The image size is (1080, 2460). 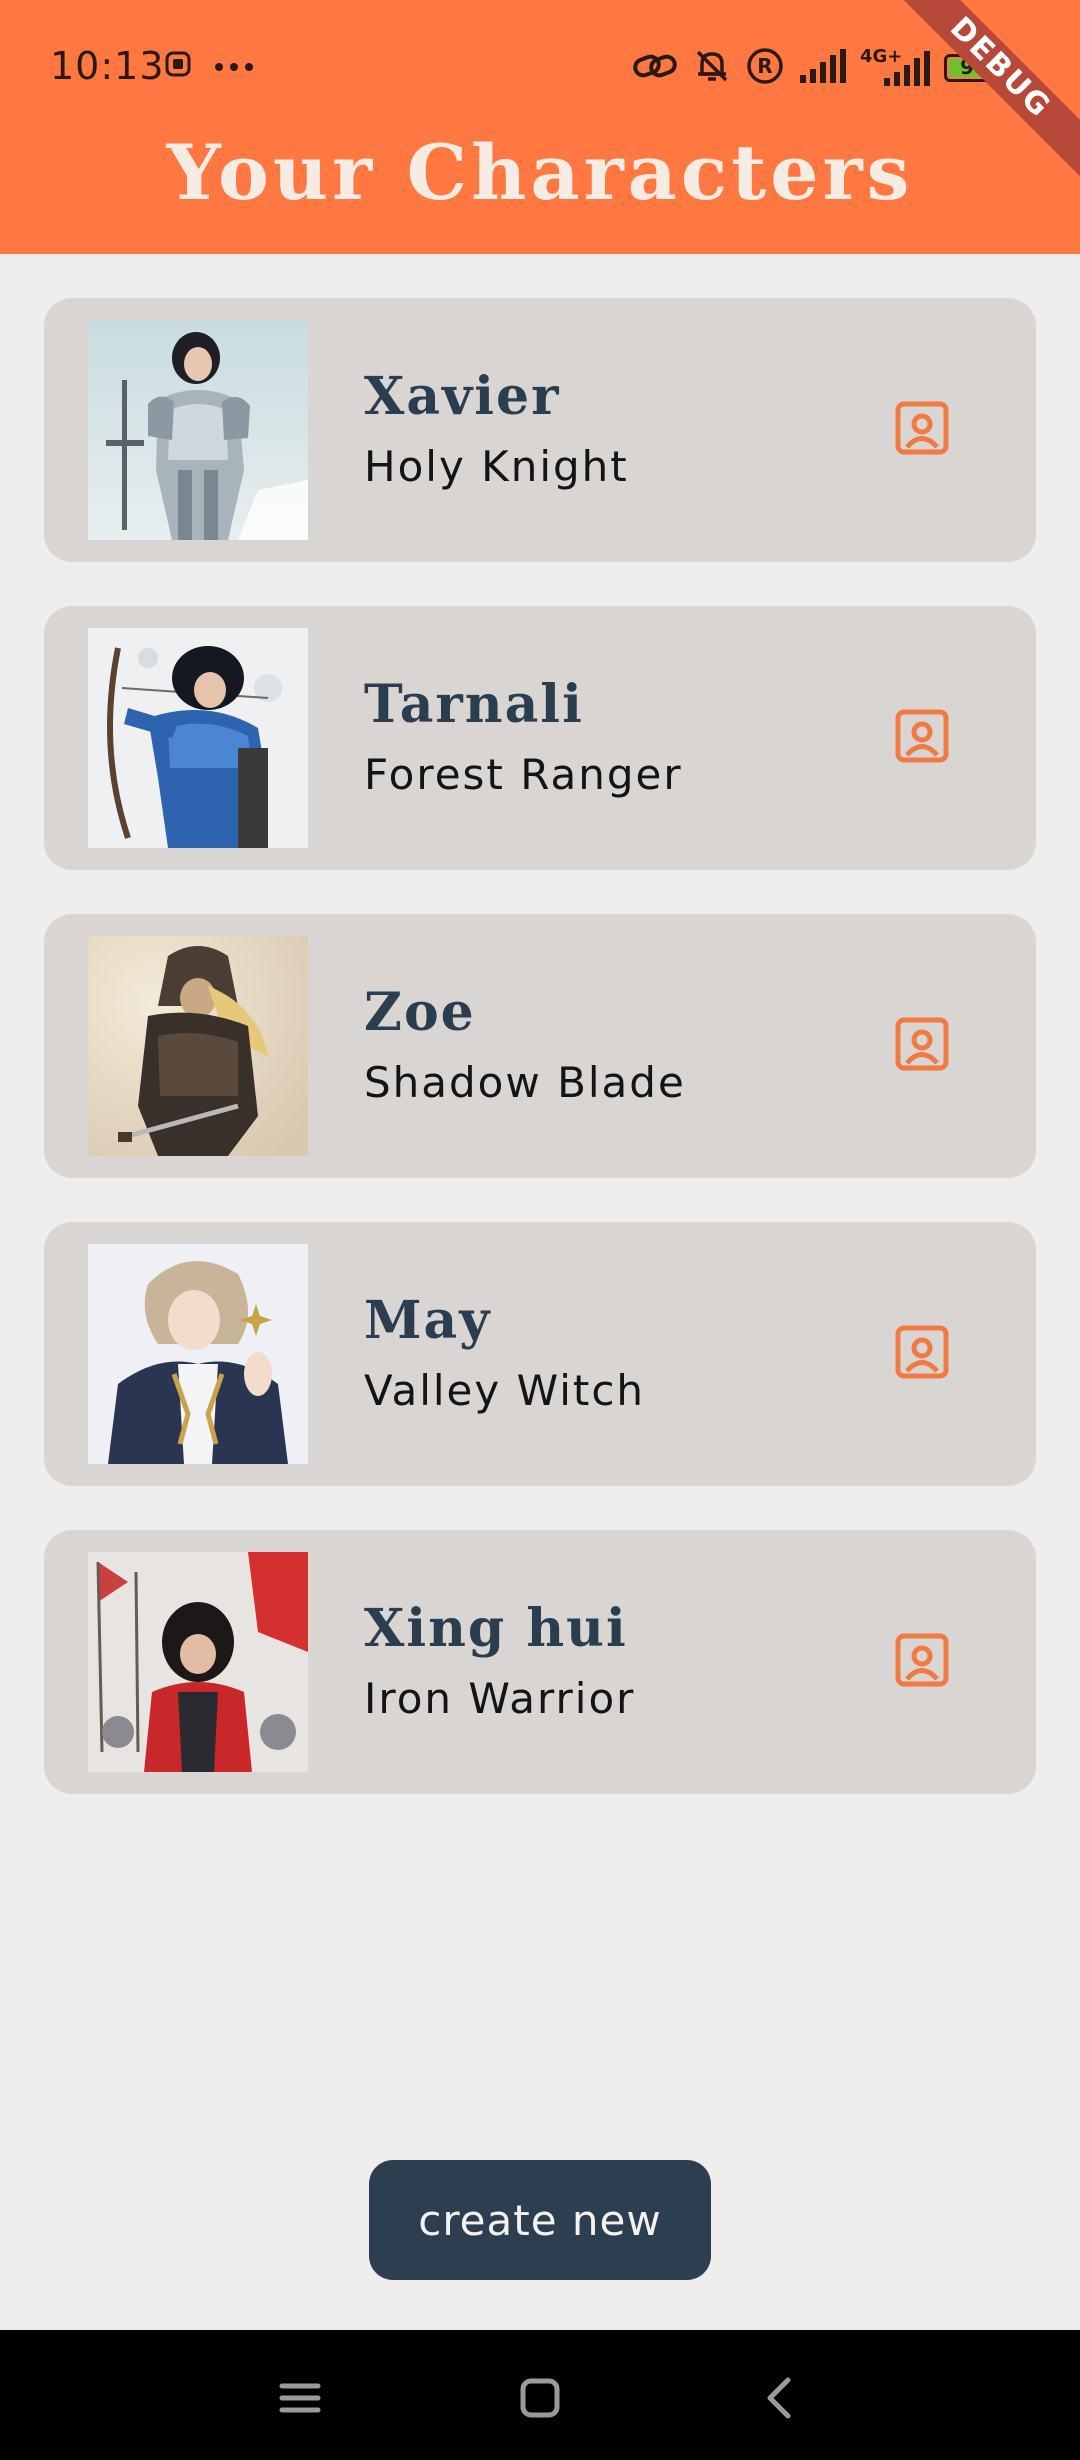 I want to click on character-card-tarnali: Tarnali Forest Ranger, so click(x=540, y=738).